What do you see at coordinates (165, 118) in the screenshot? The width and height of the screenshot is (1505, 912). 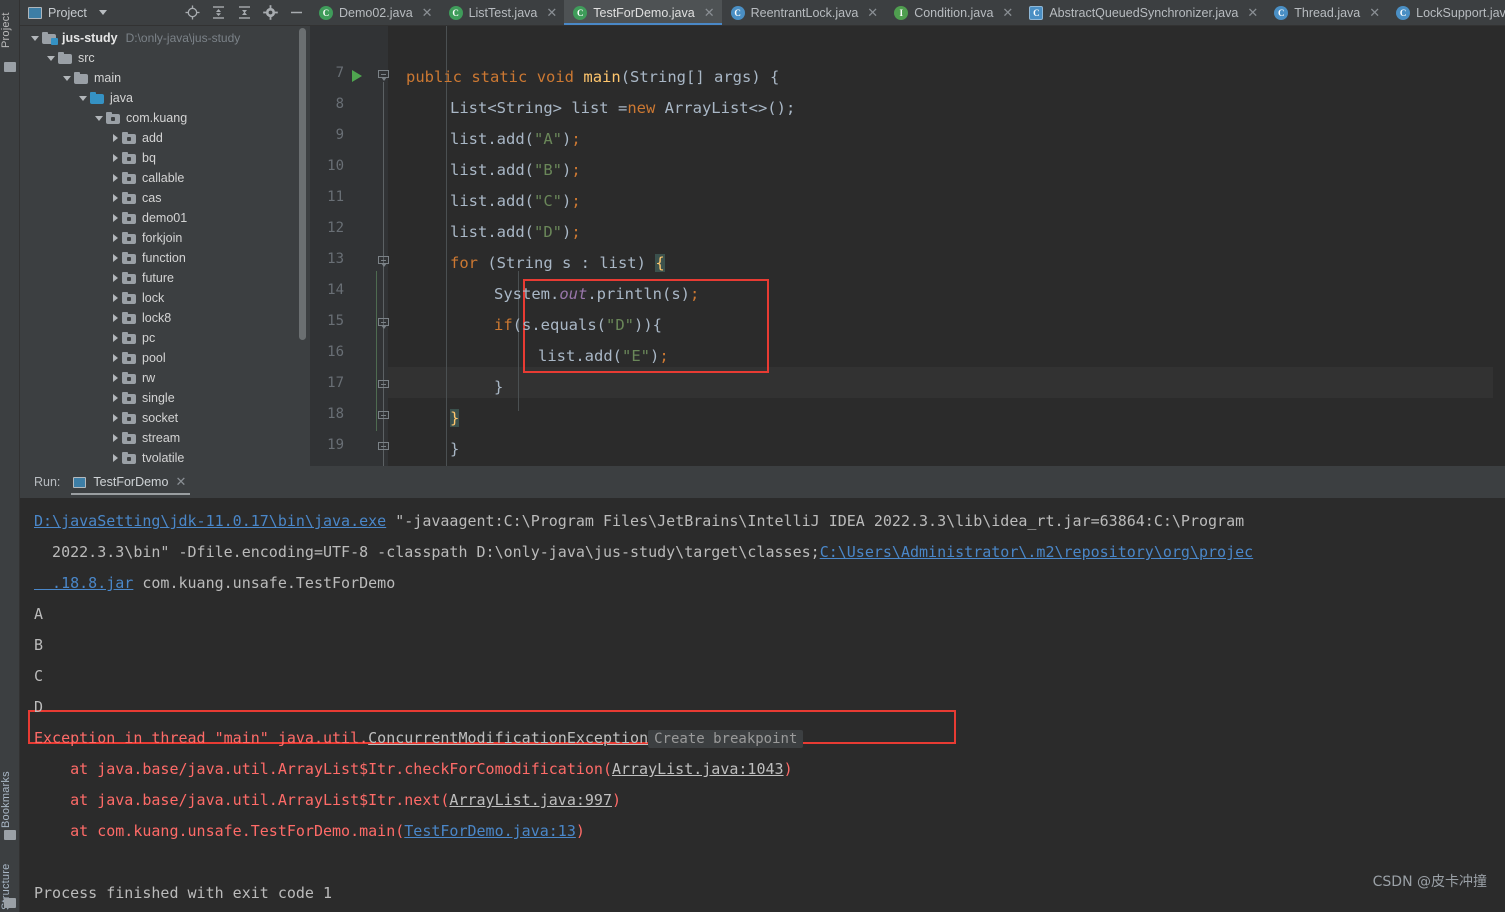 I see `tree-node-com-kuang: com.kuang` at bounding box center [165, 118].